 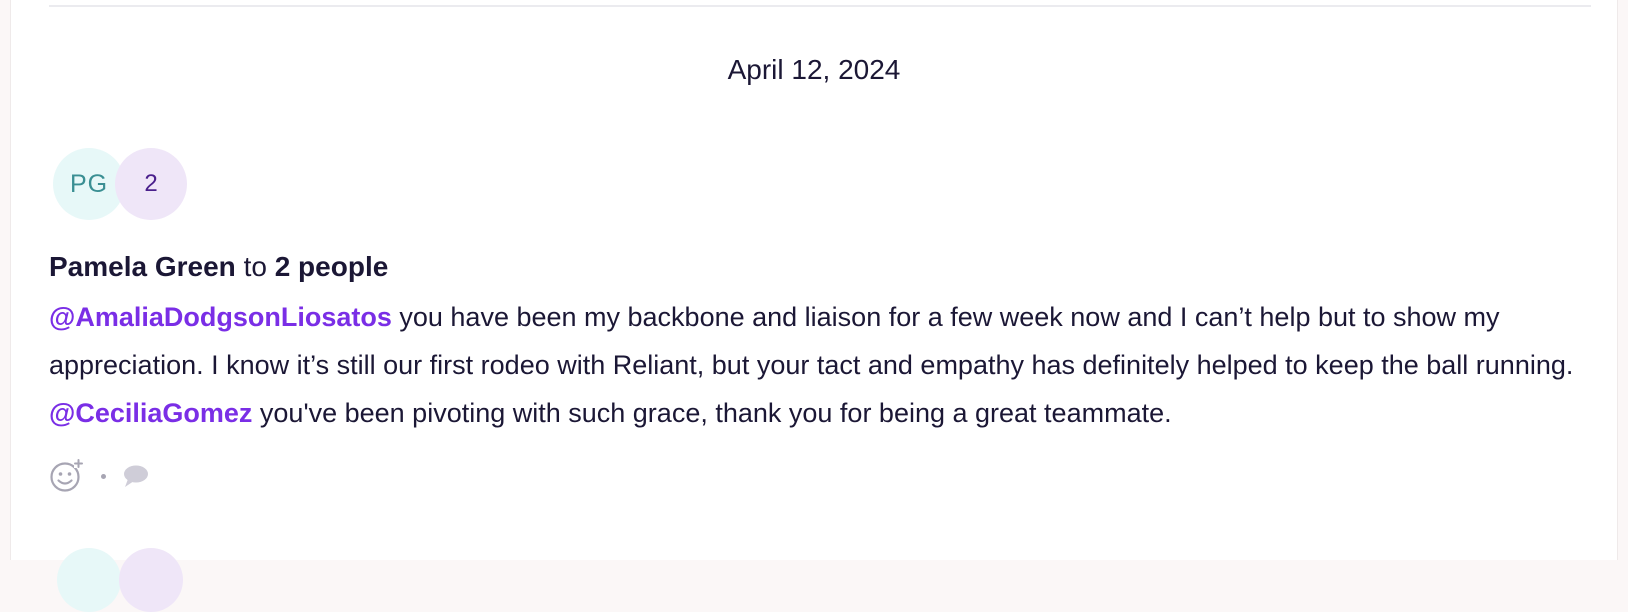 I want to click on mention-amalia: @AmaliaDodgsonLiosatos, so click(x=220, y=317).